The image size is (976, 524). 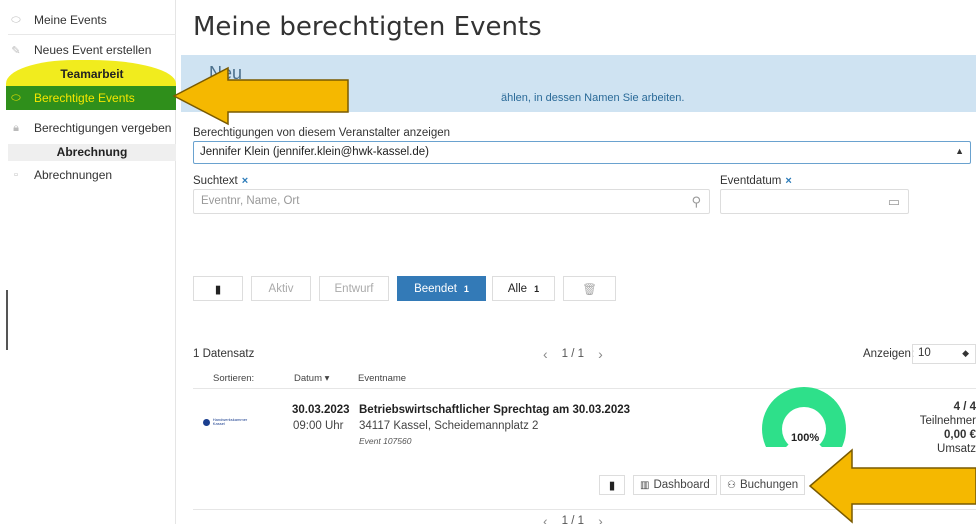 I want to click on page-size-value: 10, so click(x=924, y=353).